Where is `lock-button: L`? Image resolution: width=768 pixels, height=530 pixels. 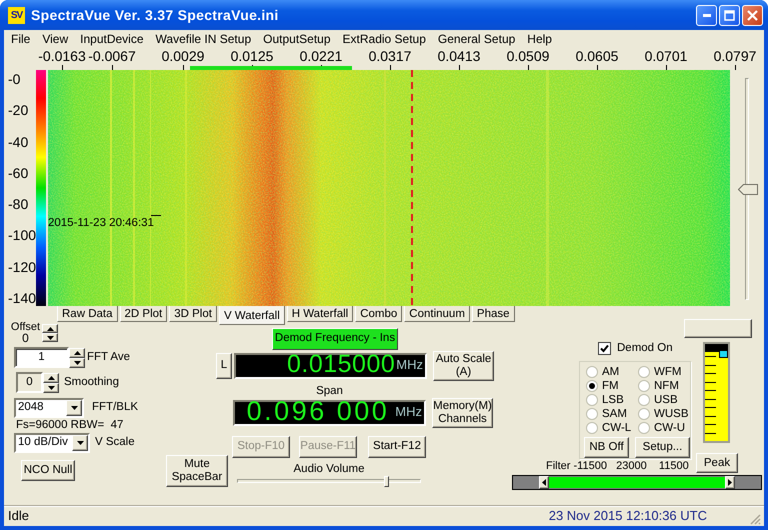
lock-button: L is located at coordinates (224, 366).